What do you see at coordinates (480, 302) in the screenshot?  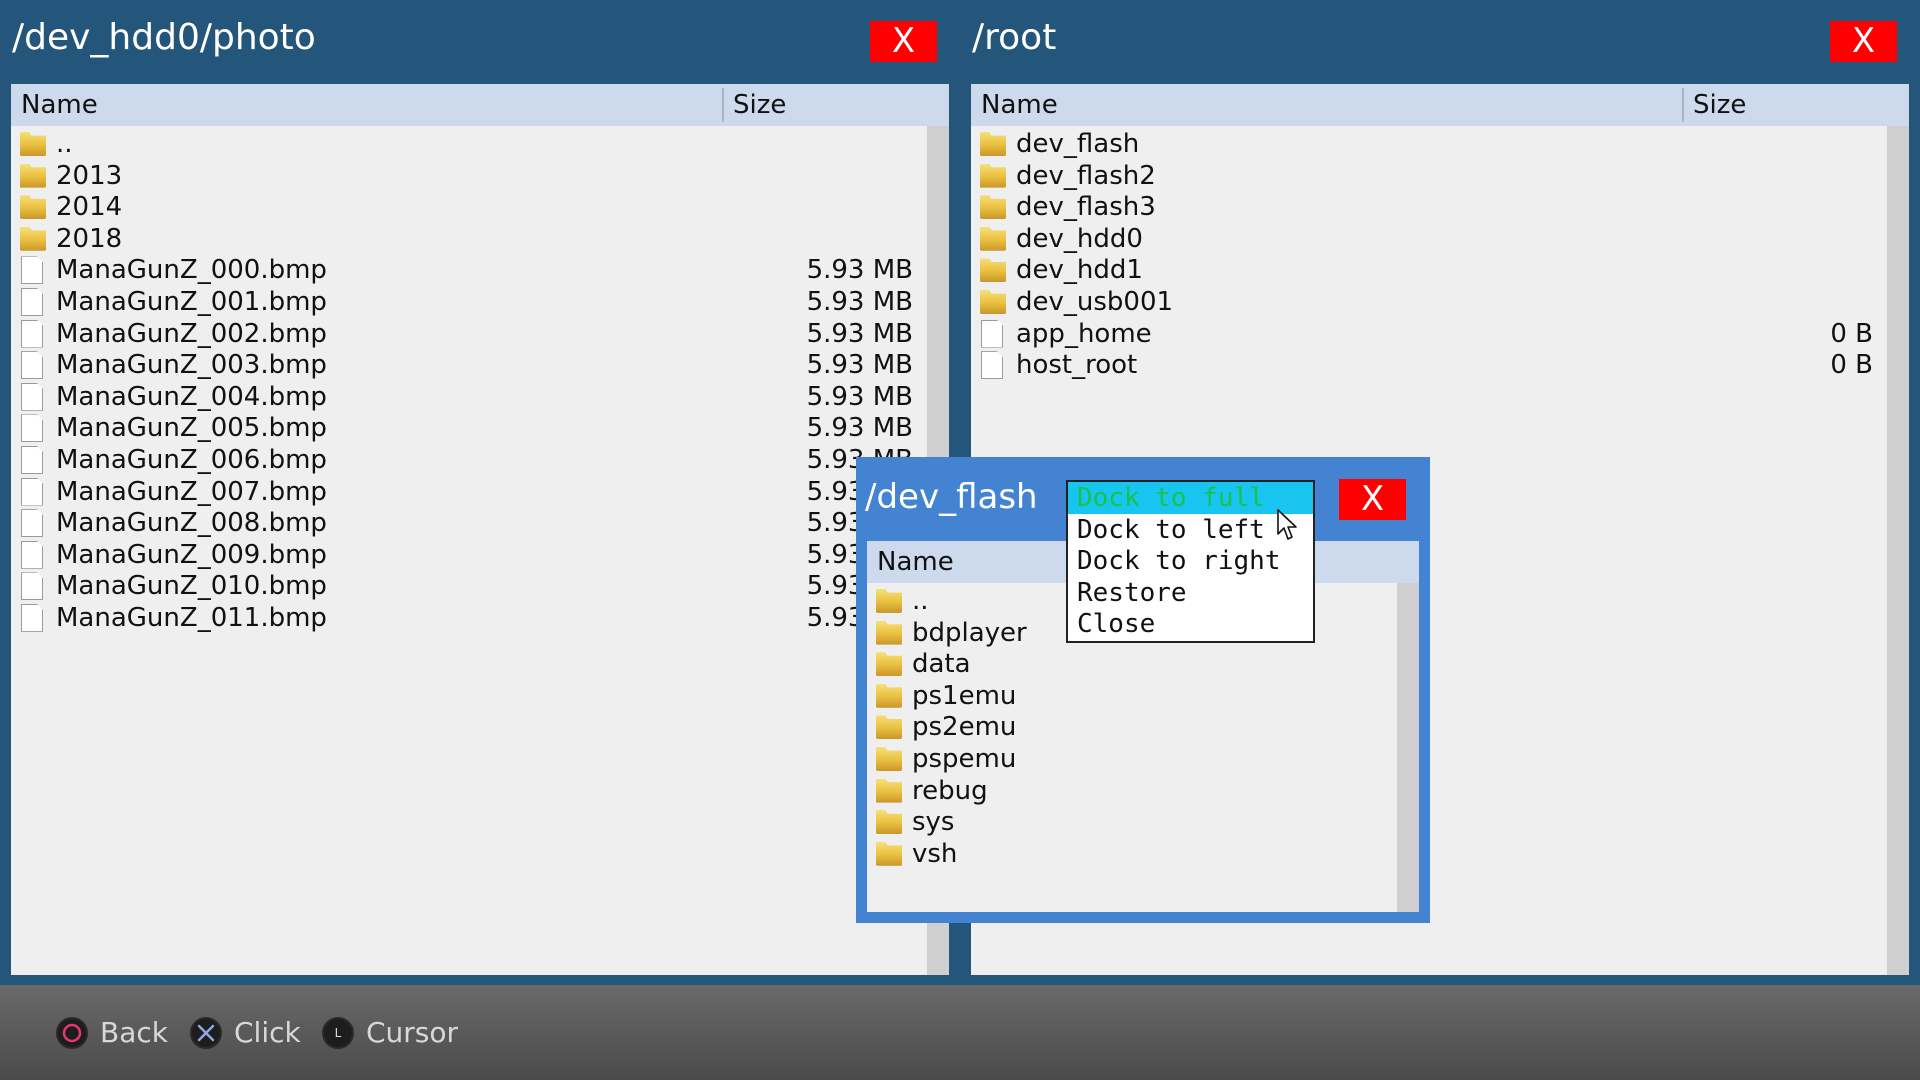 I see `file-row: ManaGunZ_001.bmp 5.93 MB` at bounding box center [480, 302].